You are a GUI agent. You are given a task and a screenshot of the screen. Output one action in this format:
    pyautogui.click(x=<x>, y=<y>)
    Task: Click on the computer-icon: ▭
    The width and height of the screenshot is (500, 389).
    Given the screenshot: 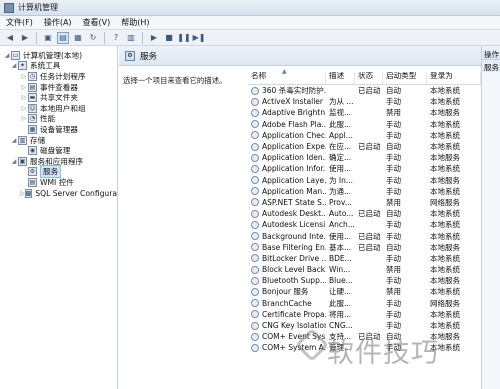 What is the action you would take?
    pyautogui.click(x=15, y=55)
    